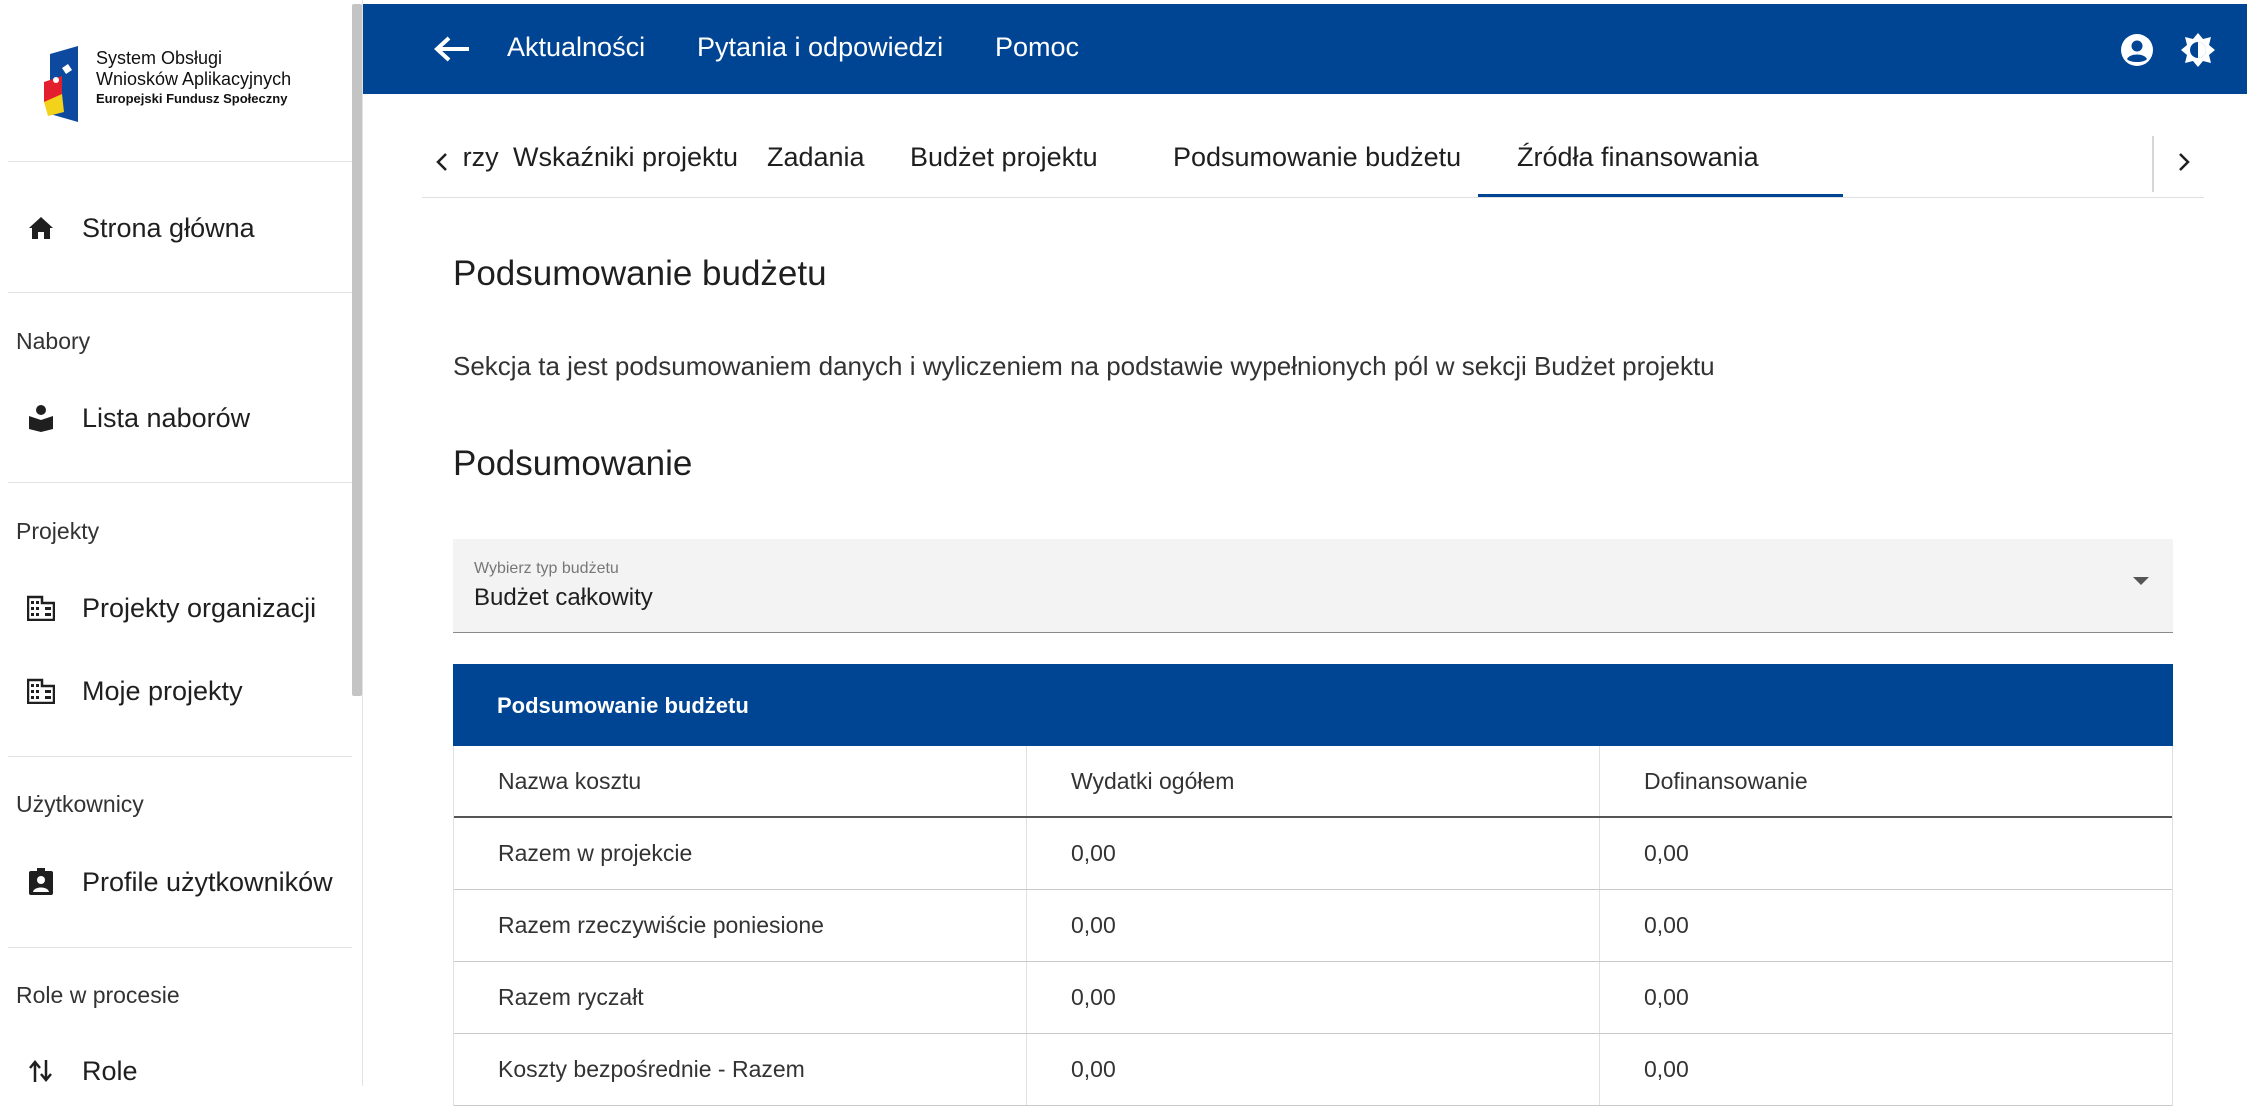 This screenshot has height=1112, width=2247. What do you see at coordinates (194, 79) in the screenshot?
I see `logo-title-line2: Wniosków Aplikacyjnych` at bounding box center [194, 79].